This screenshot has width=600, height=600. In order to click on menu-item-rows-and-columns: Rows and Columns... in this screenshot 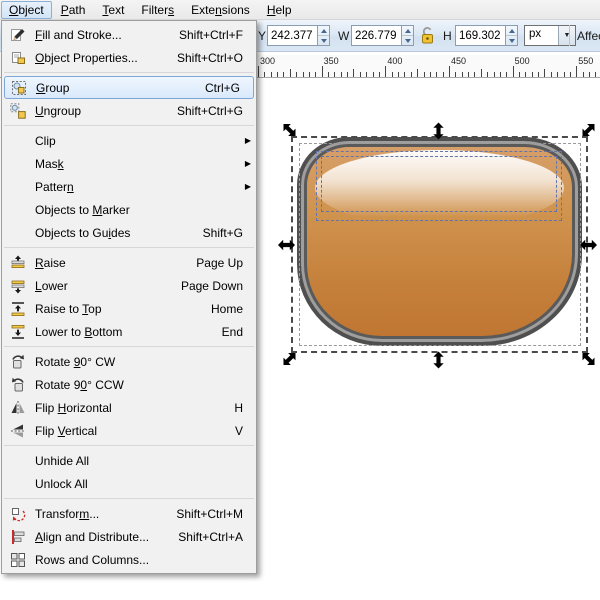, I will do `click(129, 559)`.